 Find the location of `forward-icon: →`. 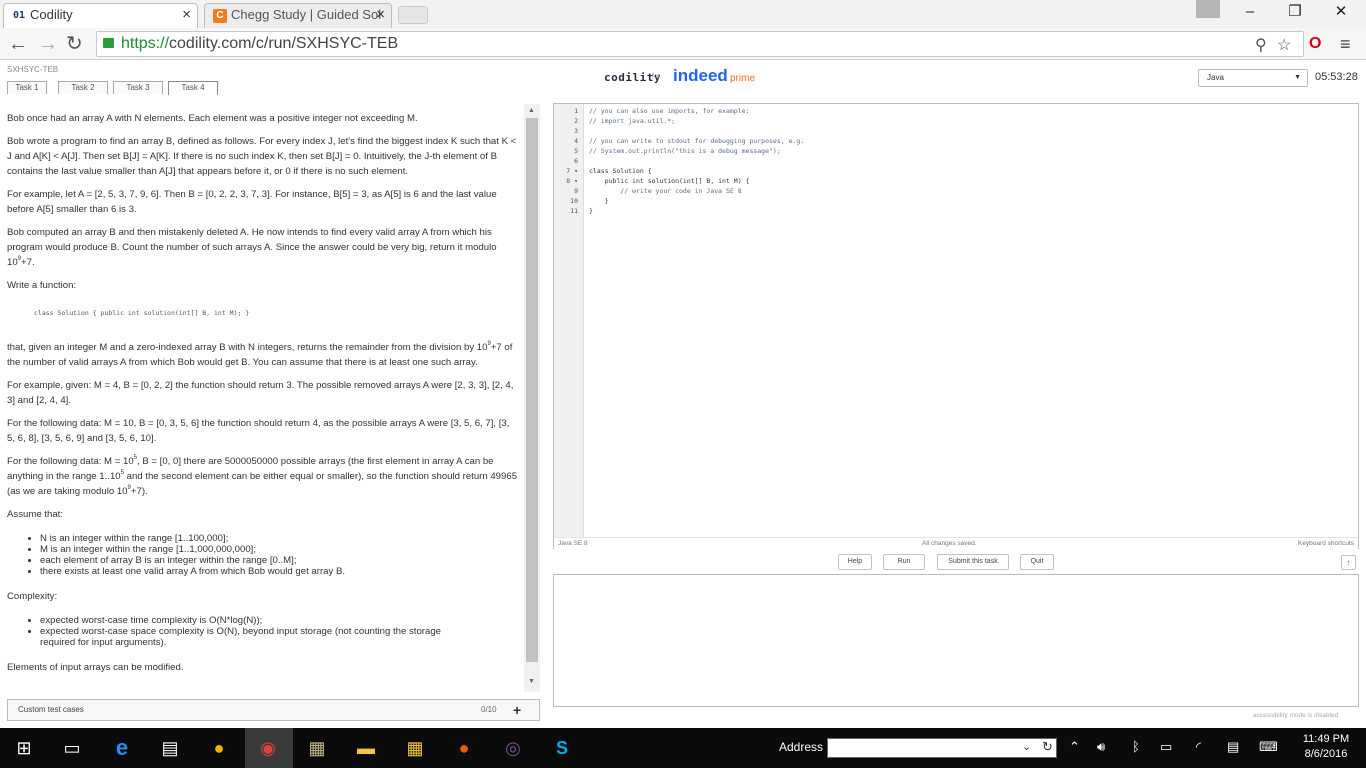

forward-icon: → is located at coordinates (48, 44).